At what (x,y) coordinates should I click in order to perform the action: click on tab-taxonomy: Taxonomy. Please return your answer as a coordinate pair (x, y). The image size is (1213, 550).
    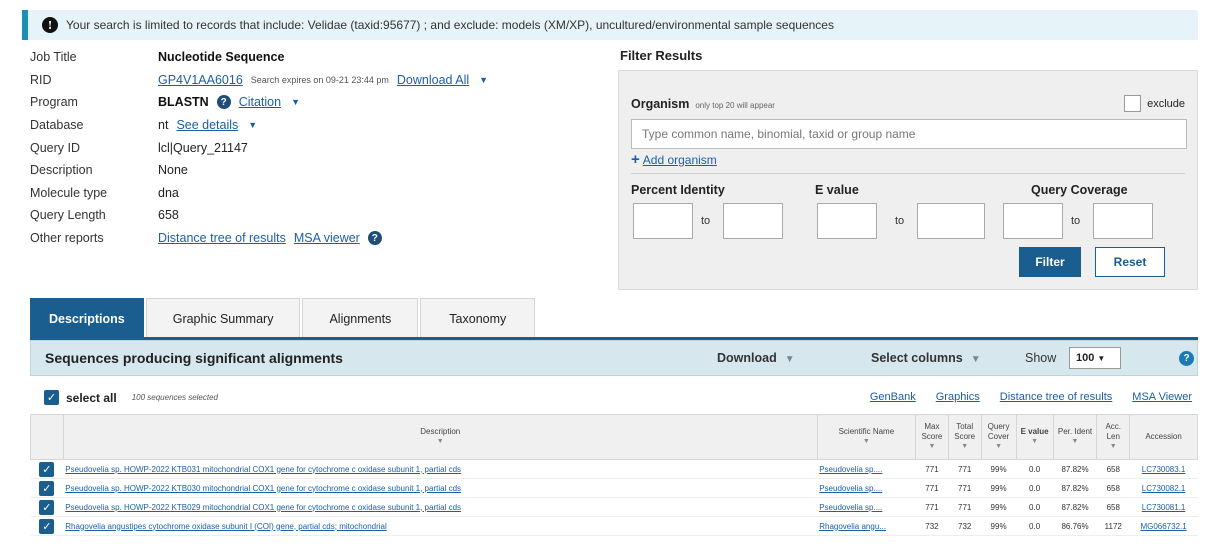
    Looking at the image, I should click on (478, 318).